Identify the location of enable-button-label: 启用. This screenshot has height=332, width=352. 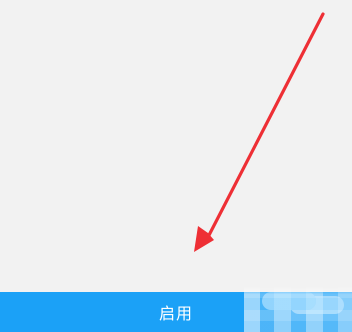
(175, 314).